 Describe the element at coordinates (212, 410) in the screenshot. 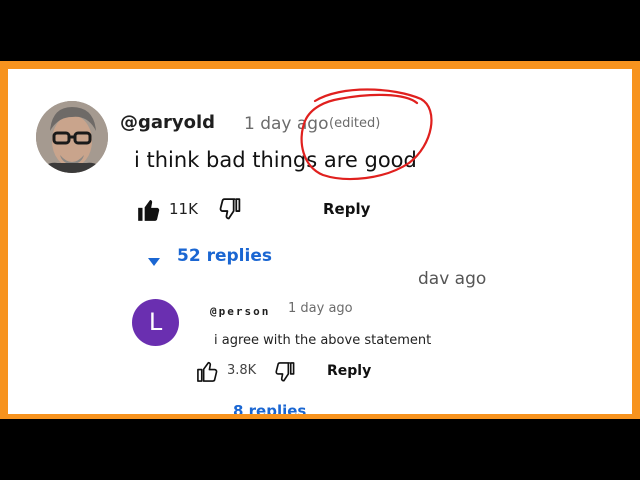

I see `reply-caret-icon` at that location.